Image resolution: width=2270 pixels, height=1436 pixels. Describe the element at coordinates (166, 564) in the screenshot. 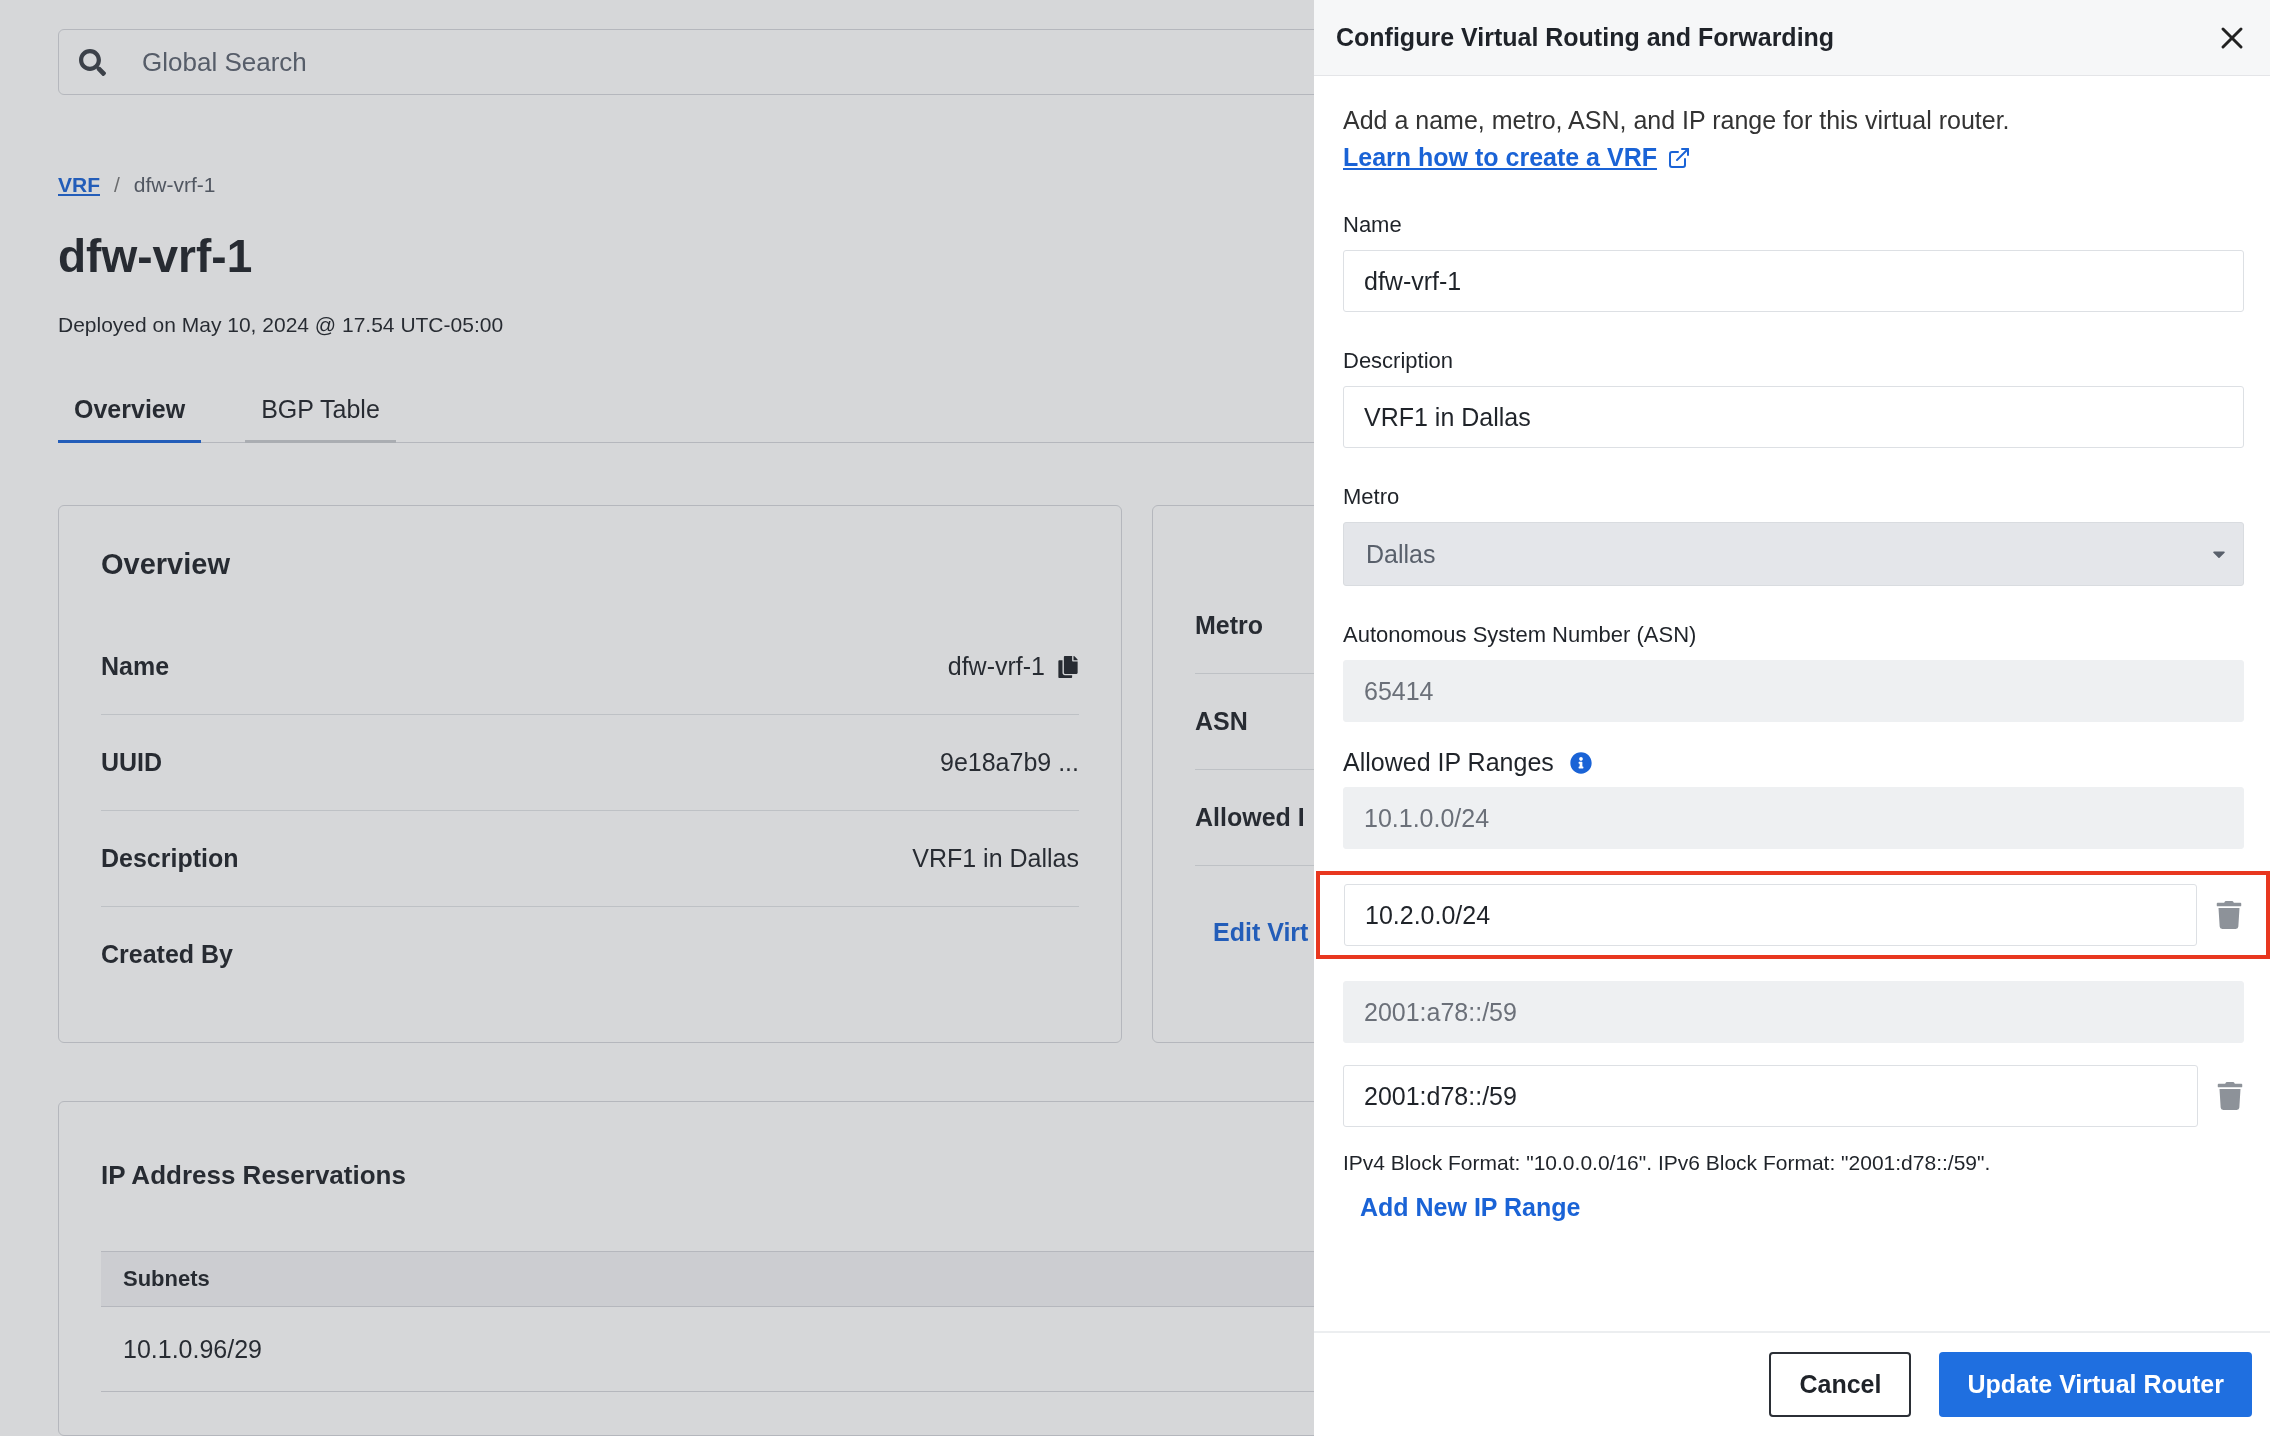

I see `card-title: Overview` at that location.